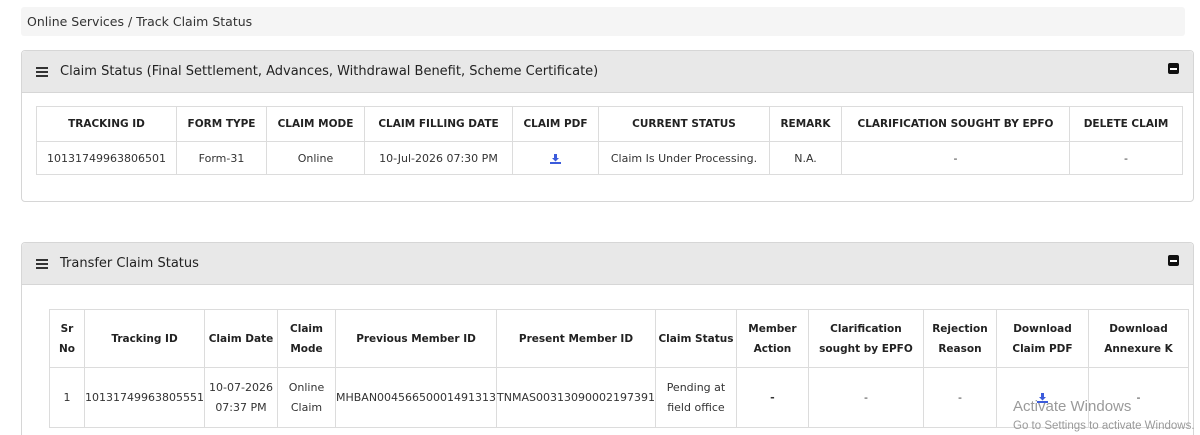  Describe the element at coordinates (306, 338) in the screenshot. I see `col-claim-mode: Claim Mode` at that location.